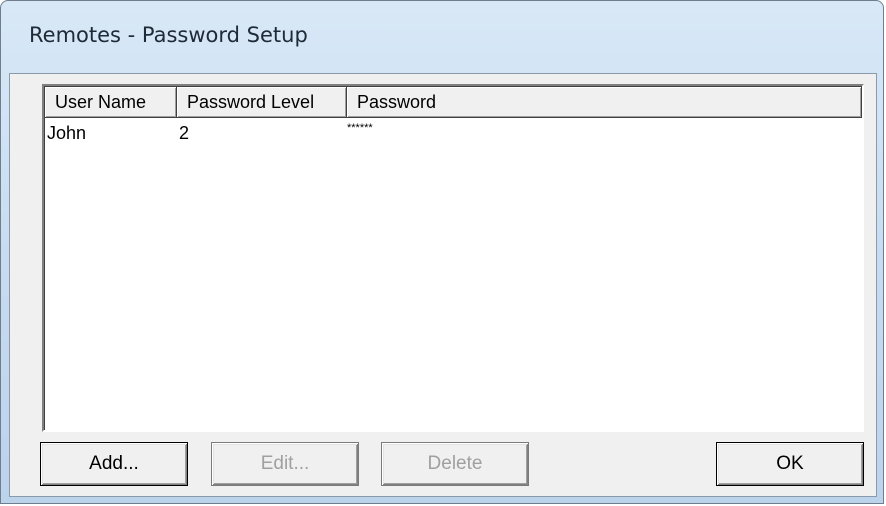 The height and width of the screenshot is (506, 886). What do you see at coordinates (442, 37) in the screenshot?
I see `title-bar: Remotes - Password Setup` at bounding box center [442, 37].